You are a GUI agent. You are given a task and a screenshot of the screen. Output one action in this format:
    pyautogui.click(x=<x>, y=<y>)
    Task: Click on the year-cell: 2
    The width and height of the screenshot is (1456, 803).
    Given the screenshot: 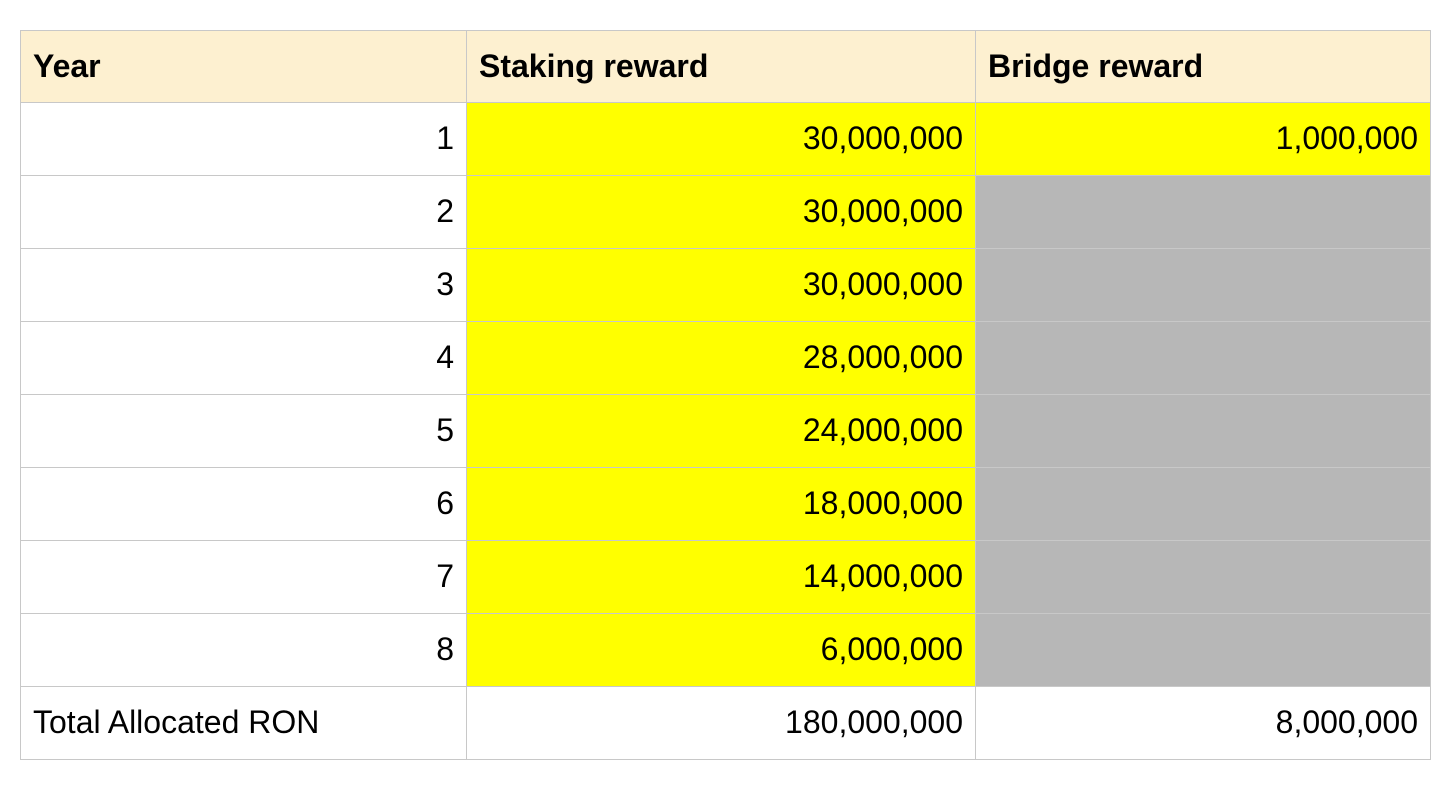 What is the action you would take?
    pyautogui.click(x=243, y=212)
    